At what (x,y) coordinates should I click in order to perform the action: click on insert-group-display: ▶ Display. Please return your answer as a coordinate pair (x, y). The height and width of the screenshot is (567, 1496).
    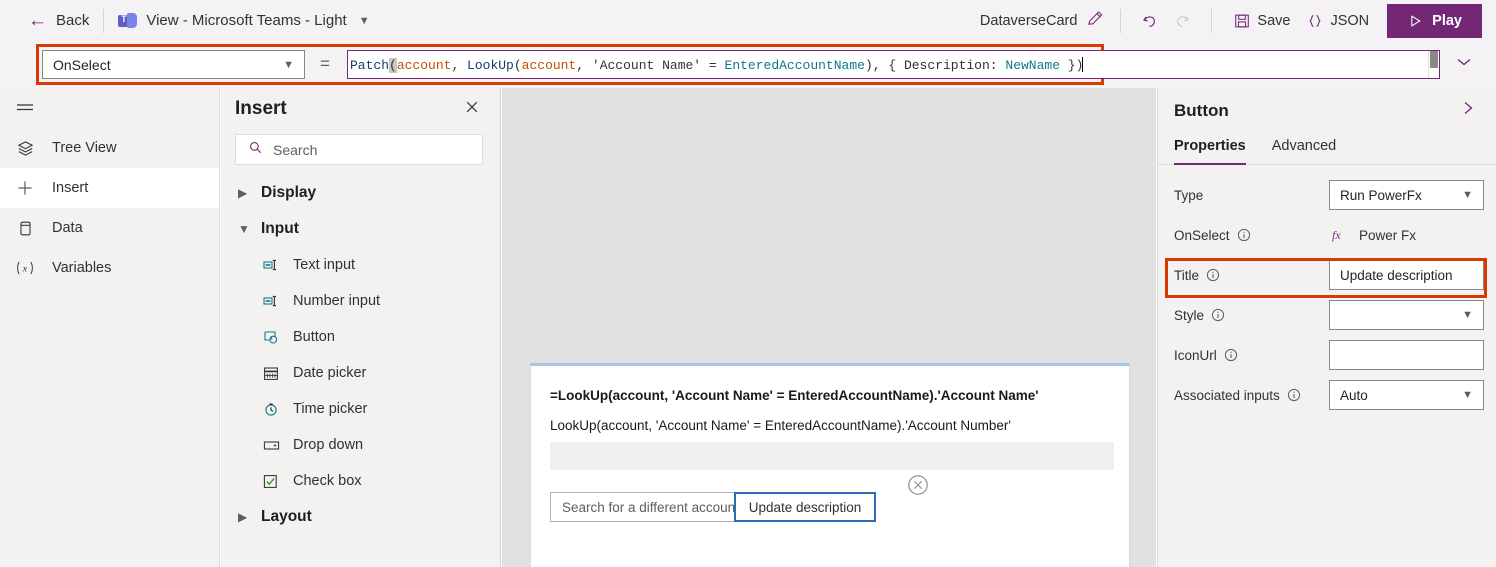
    Looking at the image, I should click on (360, 193).